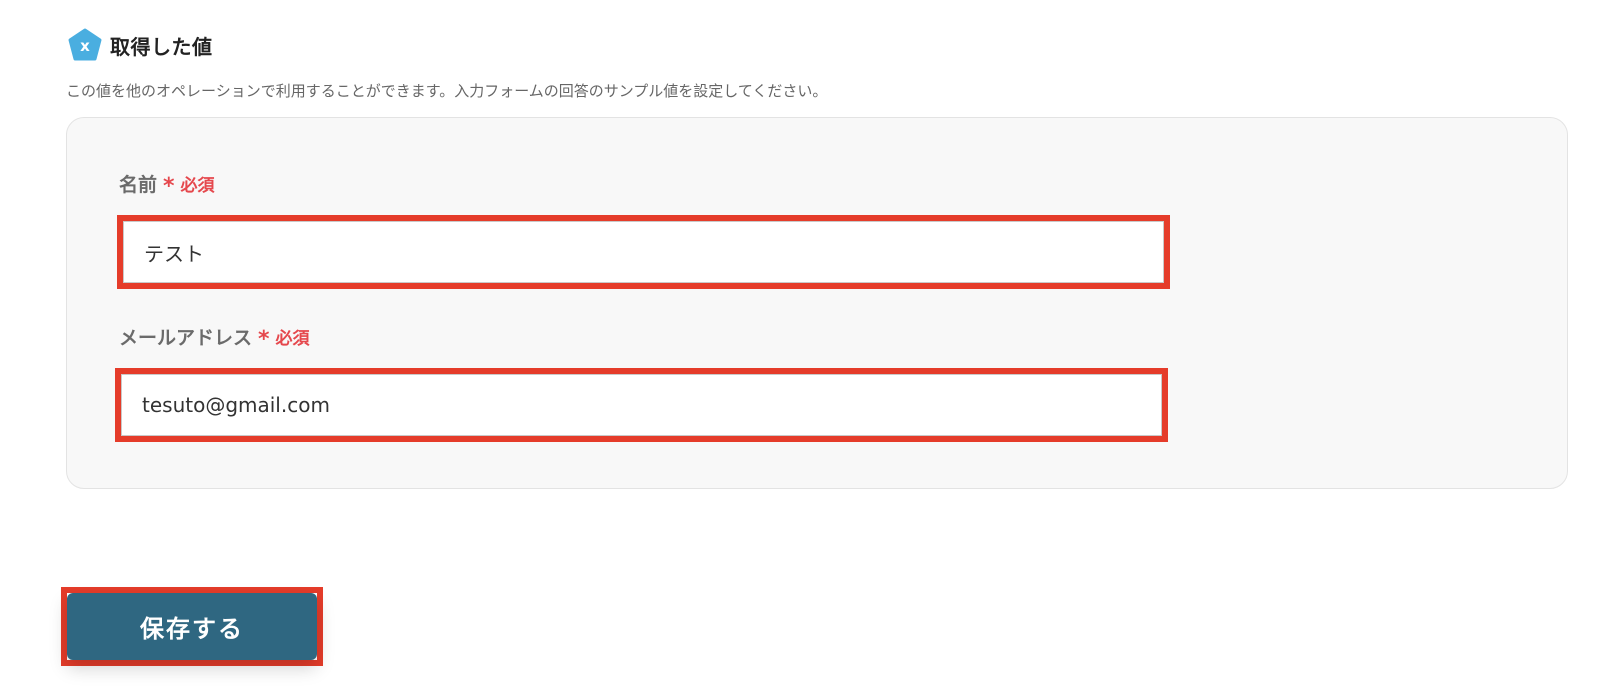 The image size is (1600, 688). I want to click on pentagon-x-icon: x, so click(85, 44).